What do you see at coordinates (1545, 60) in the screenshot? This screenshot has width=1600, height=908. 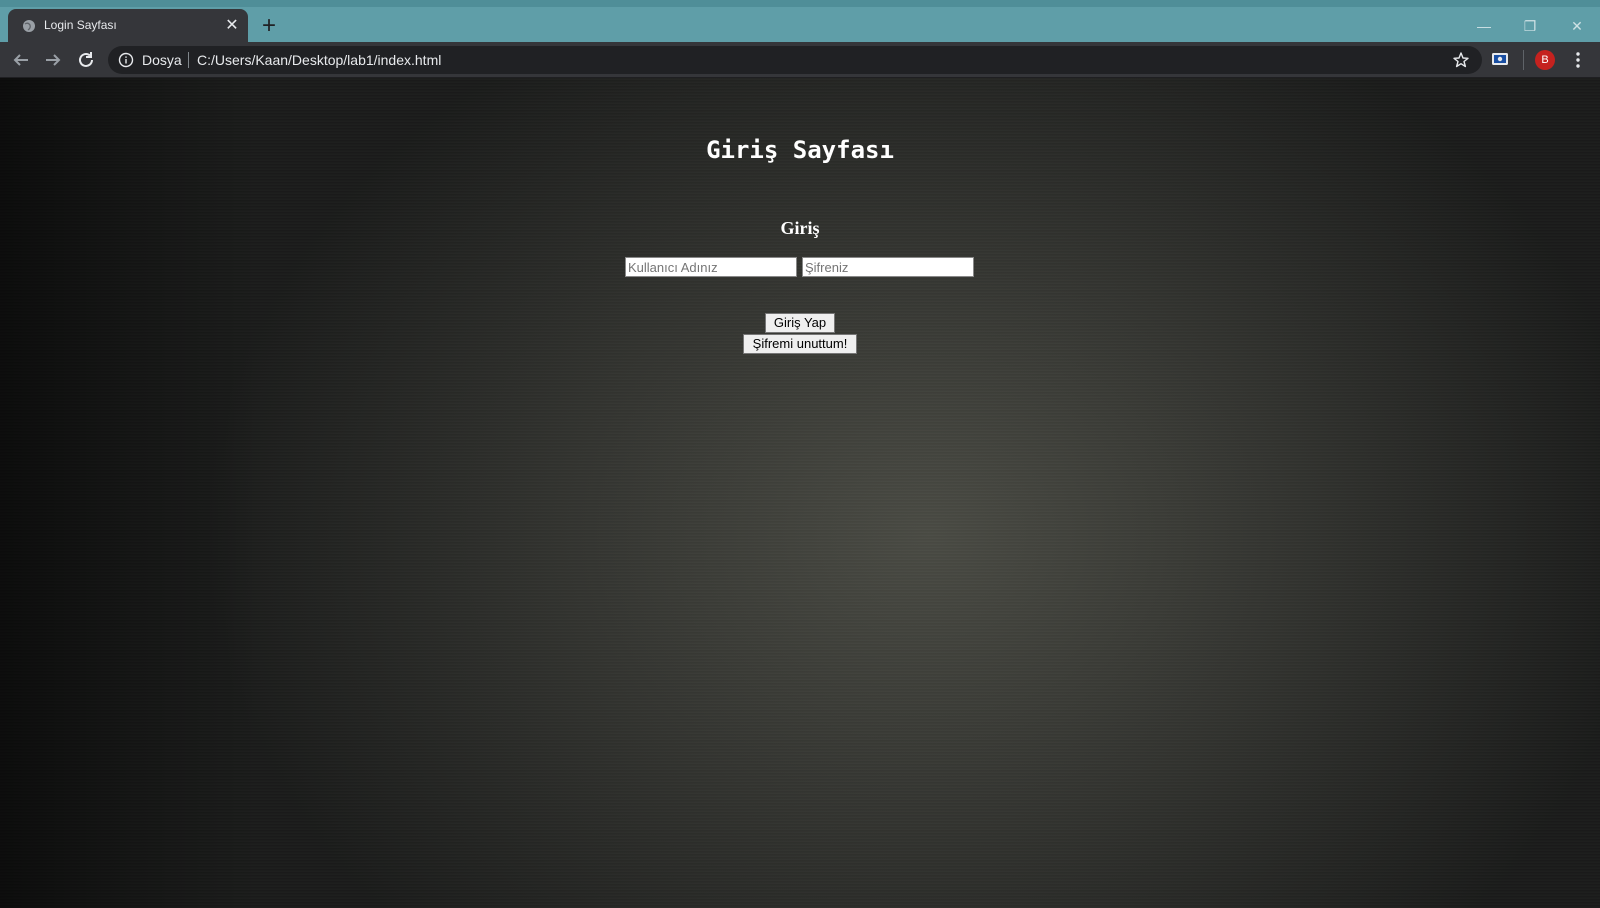 I see `profile-avatar: B` at bounding box center [1545, 60].